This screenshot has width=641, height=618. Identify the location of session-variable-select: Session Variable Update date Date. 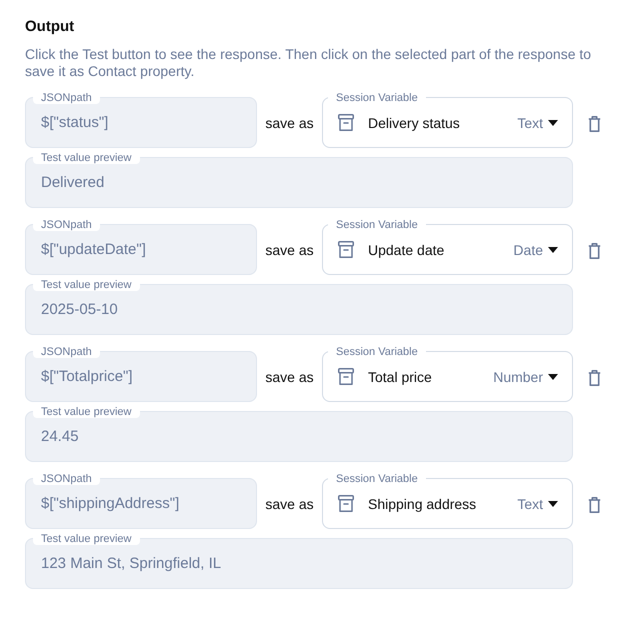
(447, 247).